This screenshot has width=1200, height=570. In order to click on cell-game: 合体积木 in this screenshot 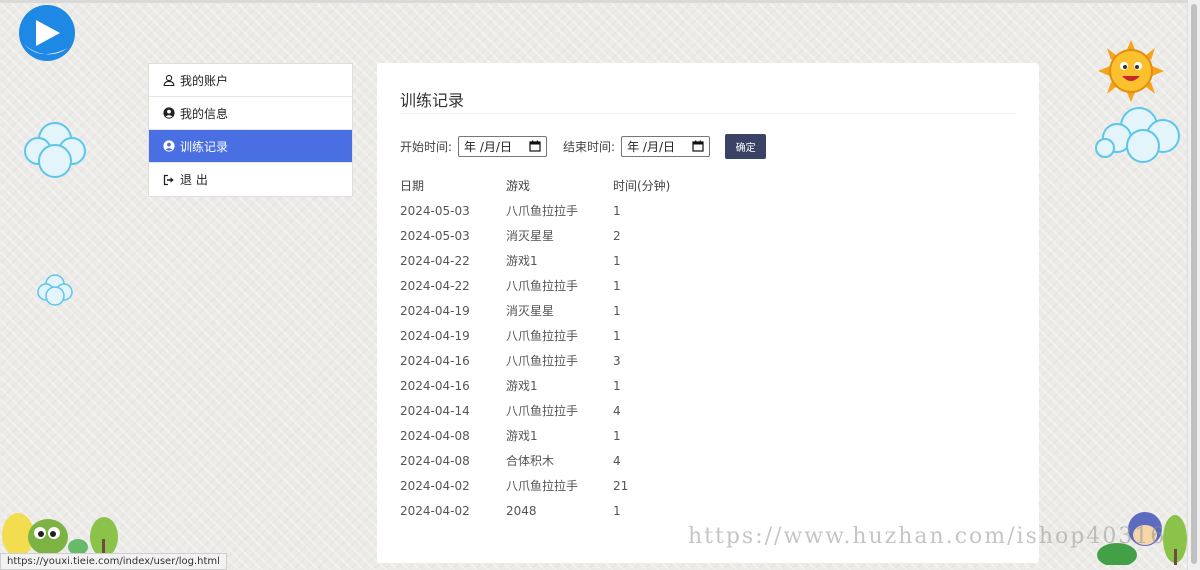, I will do `click(530, 461)`.